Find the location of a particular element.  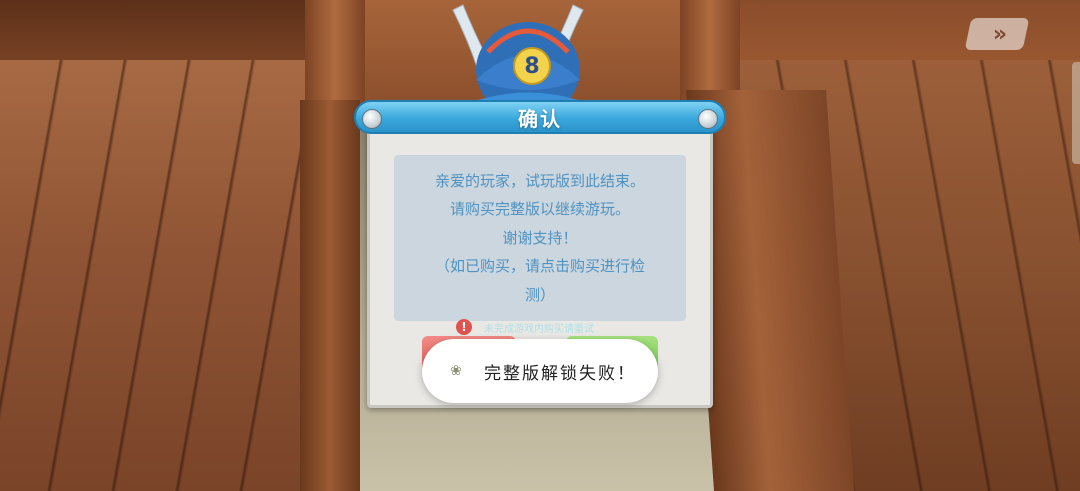

toast-text: 完整版解锁失败！ is located at coordinates (560, 373).